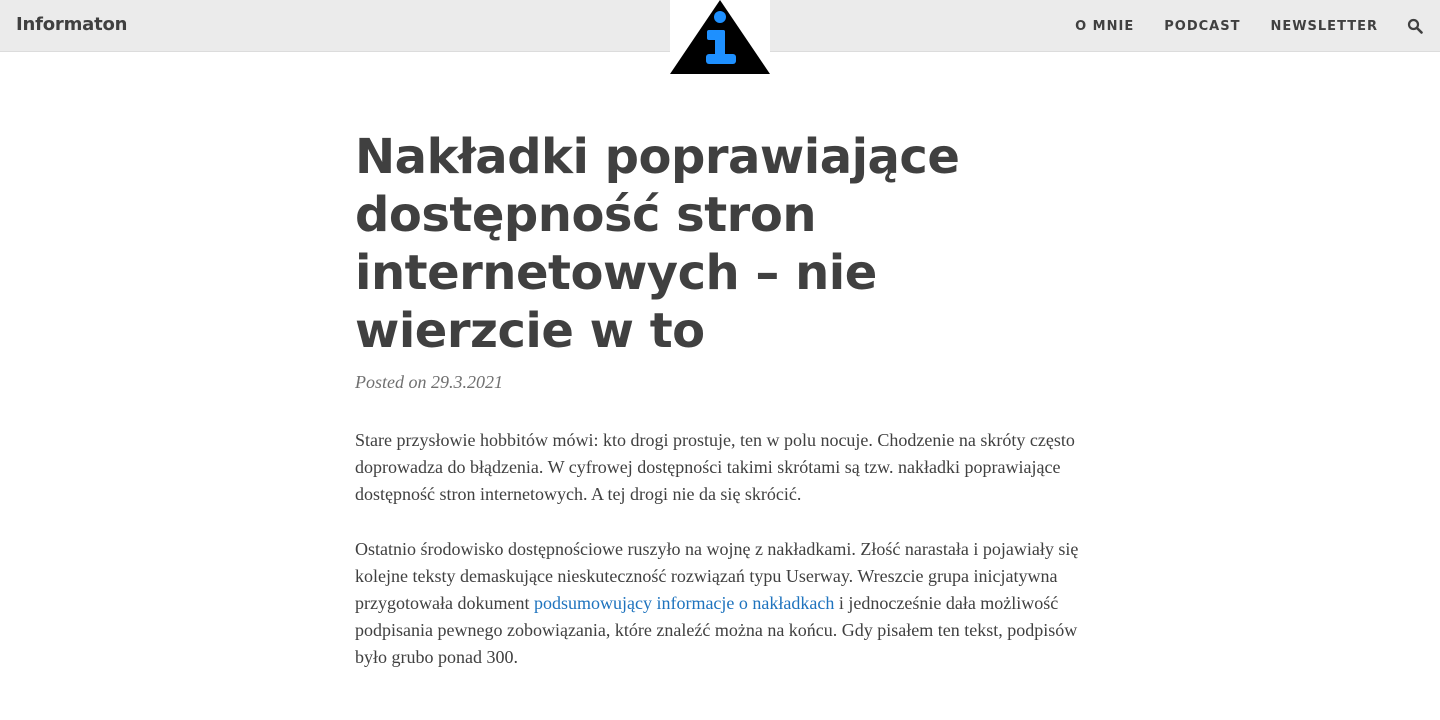 Image resolution: width=1440 pixels, height=720 pixels. Describe the element at coordinates (1324, 26) in the screenshot. I see `nav-item-newsletter: NEWSLETTER` at that location.